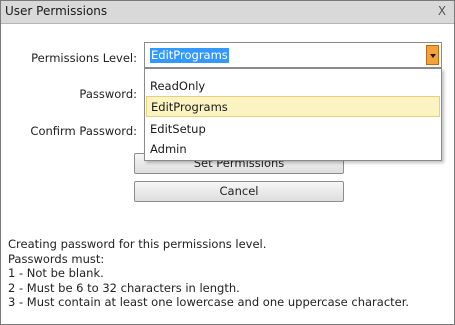 Image resolution: width=455 pixels, height=325 pixels. I want to click on chevron-down-icon, so click(432, 55).